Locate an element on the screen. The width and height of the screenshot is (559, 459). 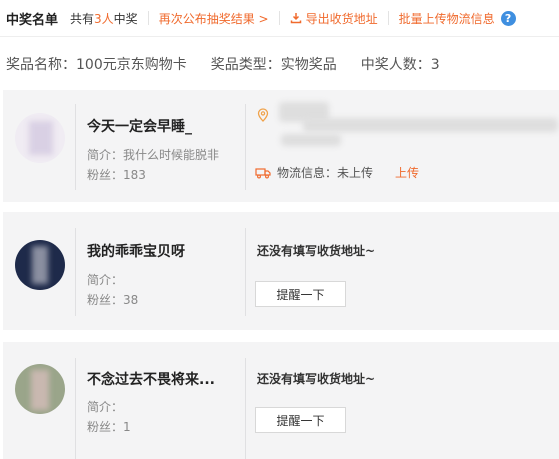
top-bar: 中奖名单 共有3人中奖 再次公布抽奖结果 > 导出收货地址 批量上传物流信息 ? is located at coordinates (279, 18).